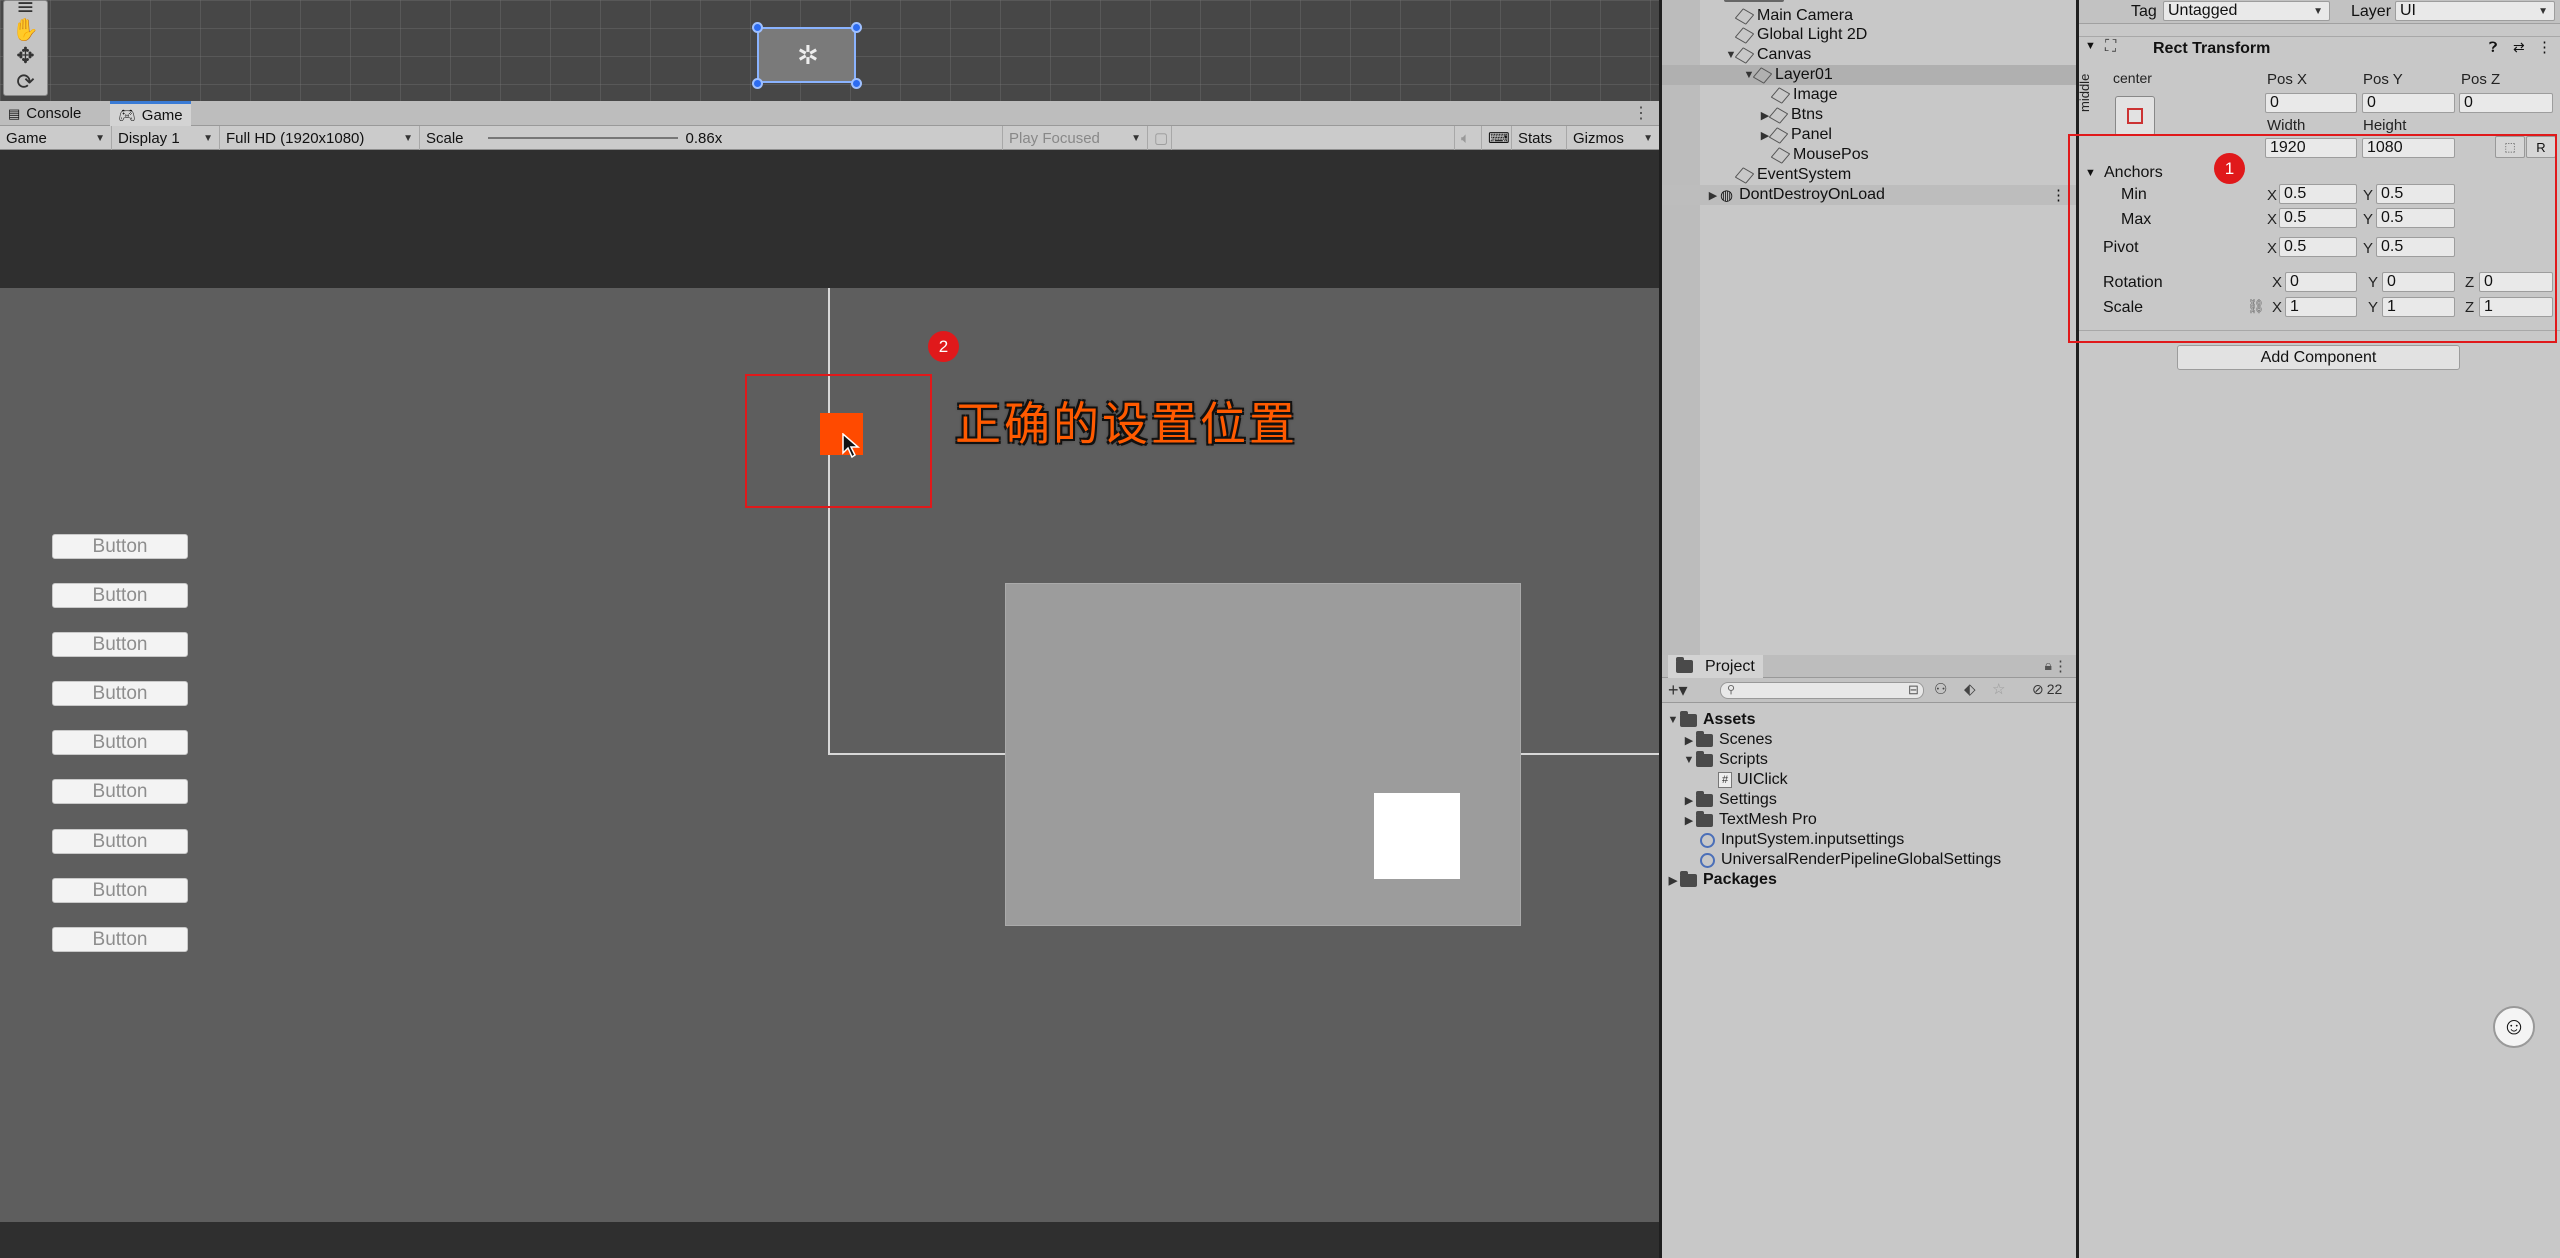 Image resolution: width=2560 pixels, height=1258 pixels. Describe the element at coordinates (806, 55) in the screenshot. I see `selected-rect-gizmo: ✲` at that location.